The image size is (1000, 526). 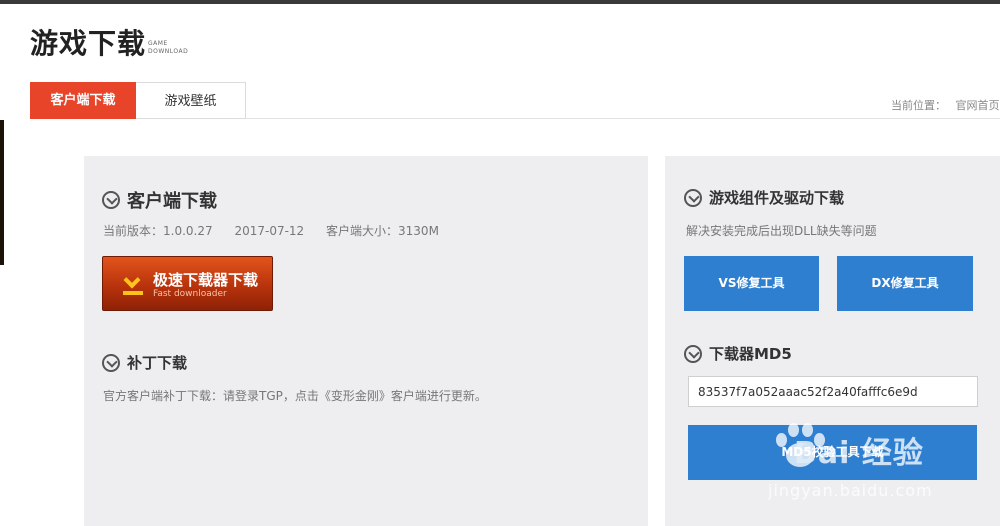 What do you see at coordinates (500, 2) in the screenshot?
I see `top-border` at bounding box center [500, 2].